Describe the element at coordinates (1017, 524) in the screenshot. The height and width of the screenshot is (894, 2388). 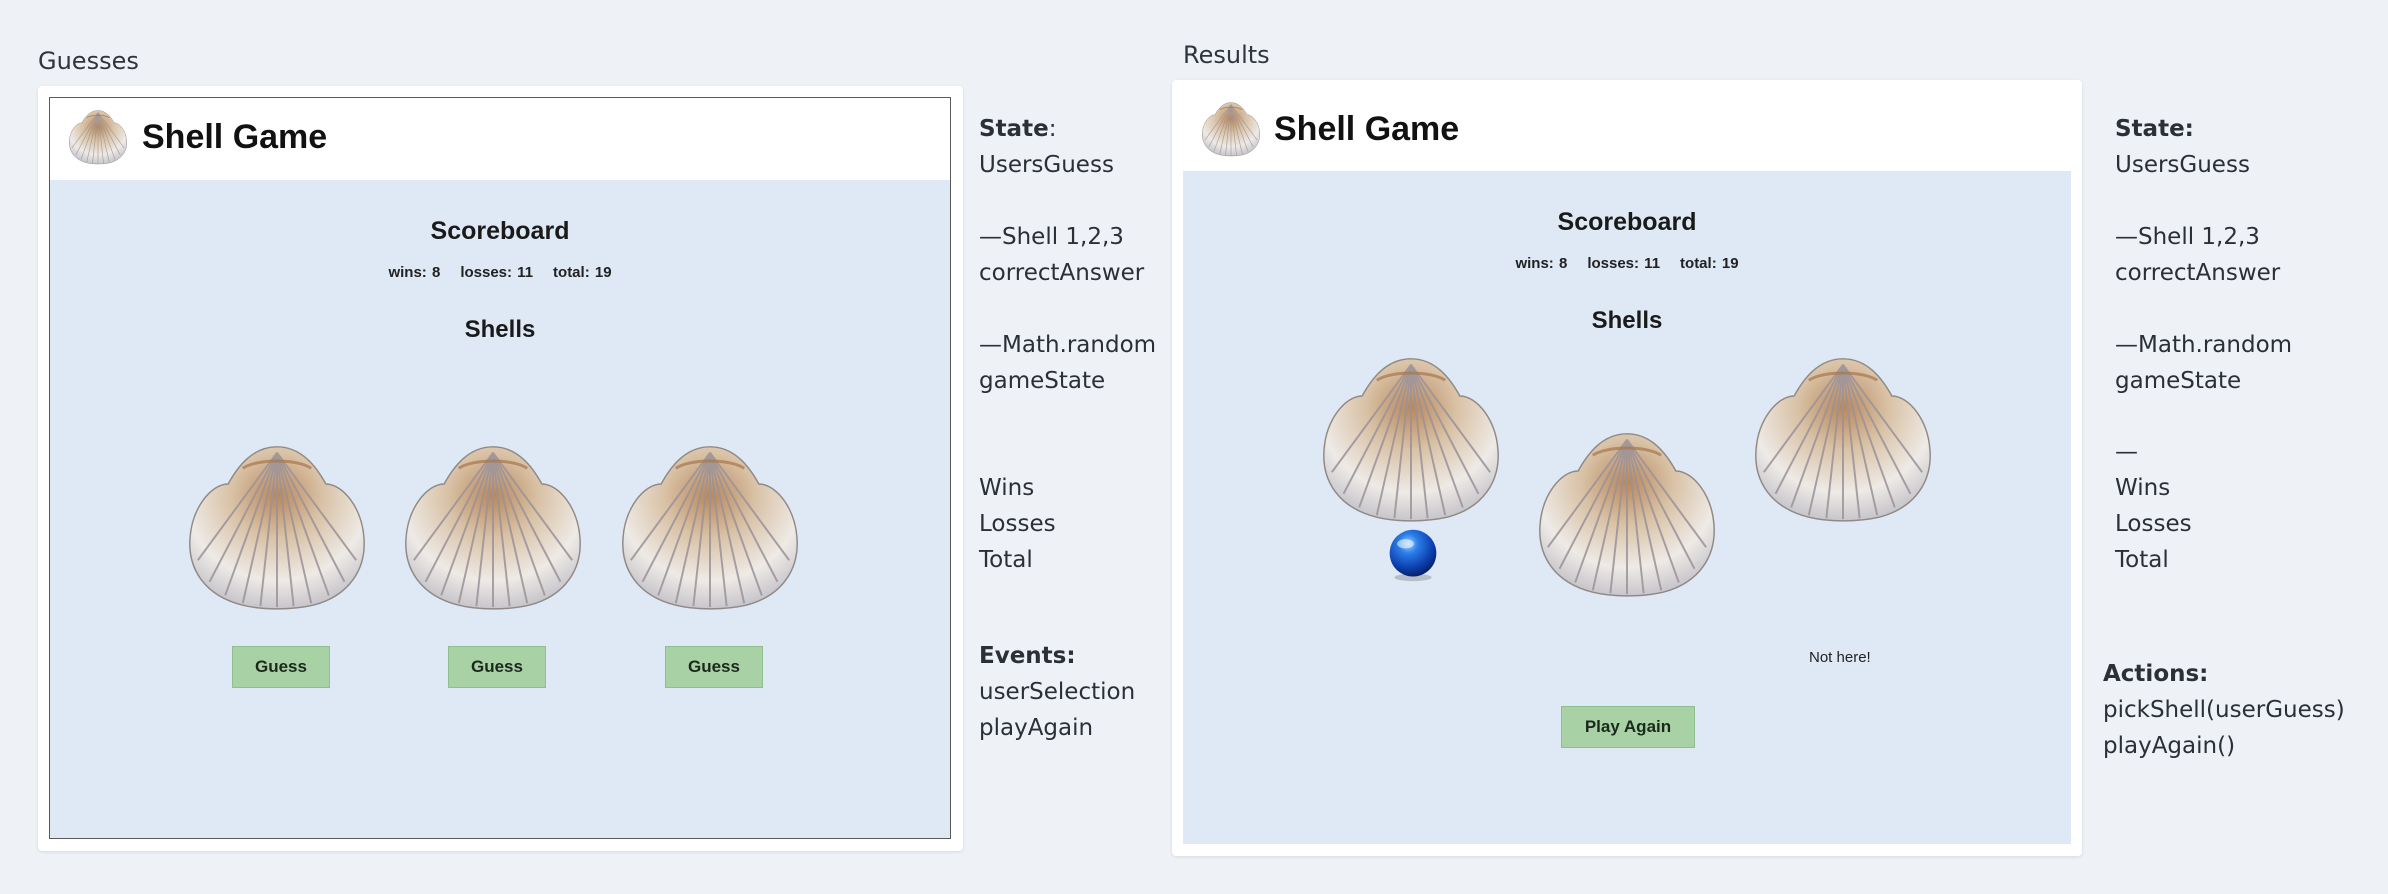
I see `left-losses: Losses` at that location.